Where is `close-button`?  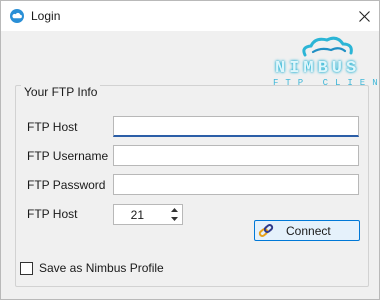 close-button is located at coordinates (364, 16).